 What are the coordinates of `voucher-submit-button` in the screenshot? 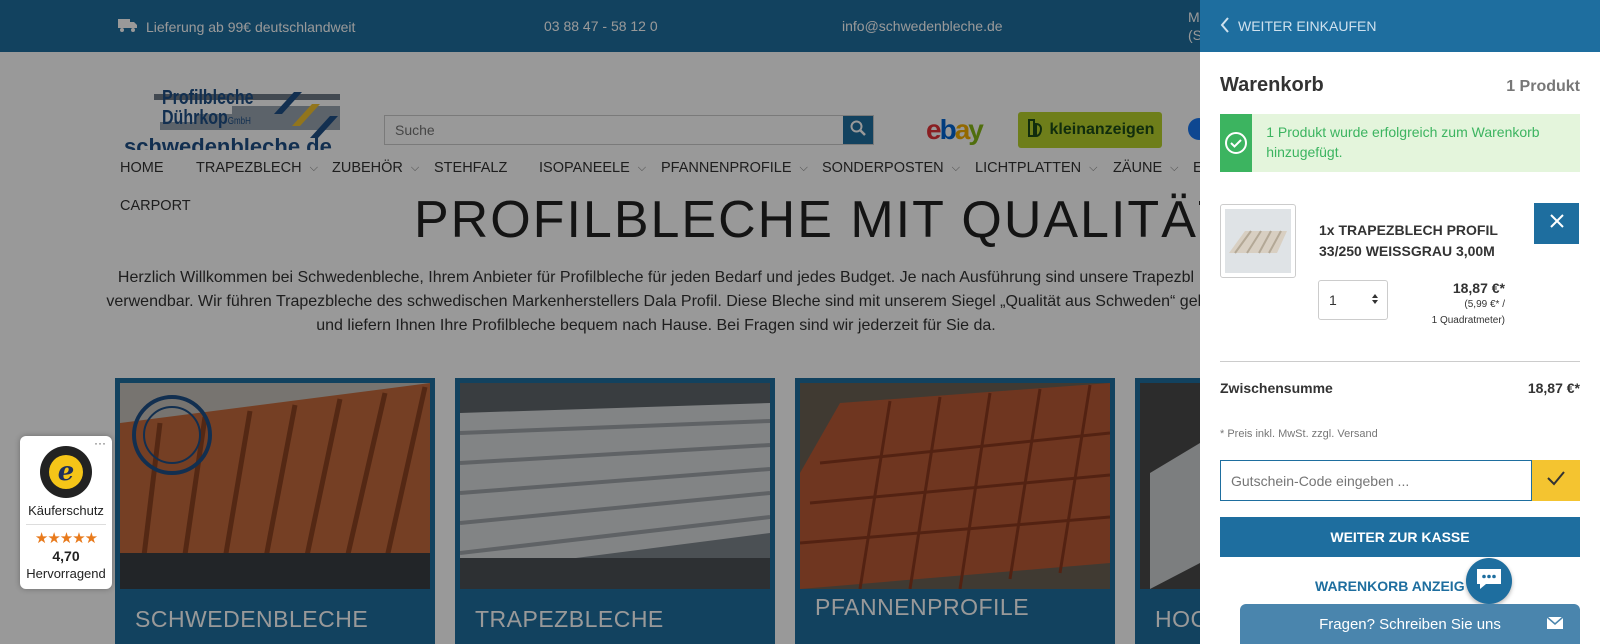 It's located at (1556, 480).